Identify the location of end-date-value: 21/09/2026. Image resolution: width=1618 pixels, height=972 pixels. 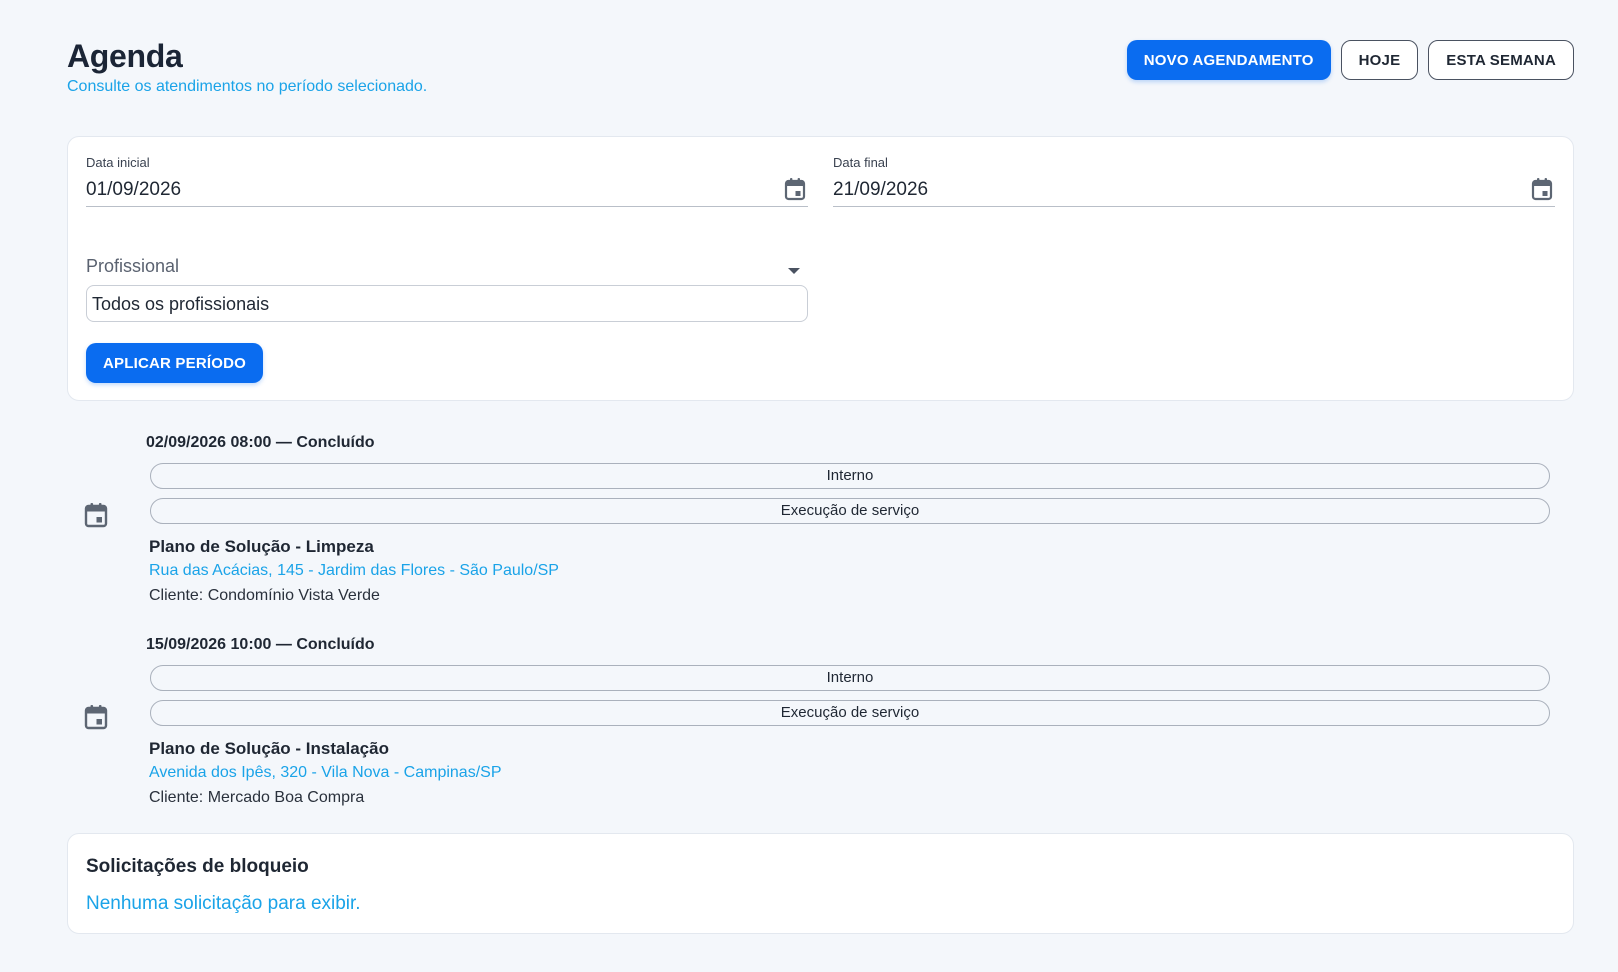
(880, 190).